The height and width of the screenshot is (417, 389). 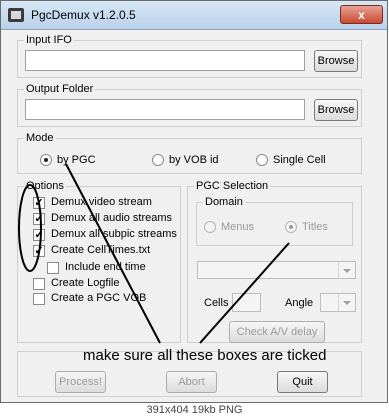 What do you see at coordinates (194, 410) in the screenshot?
I see `image-status-bar: 391x404 19kb PNG` at bounding box center [194, 410].